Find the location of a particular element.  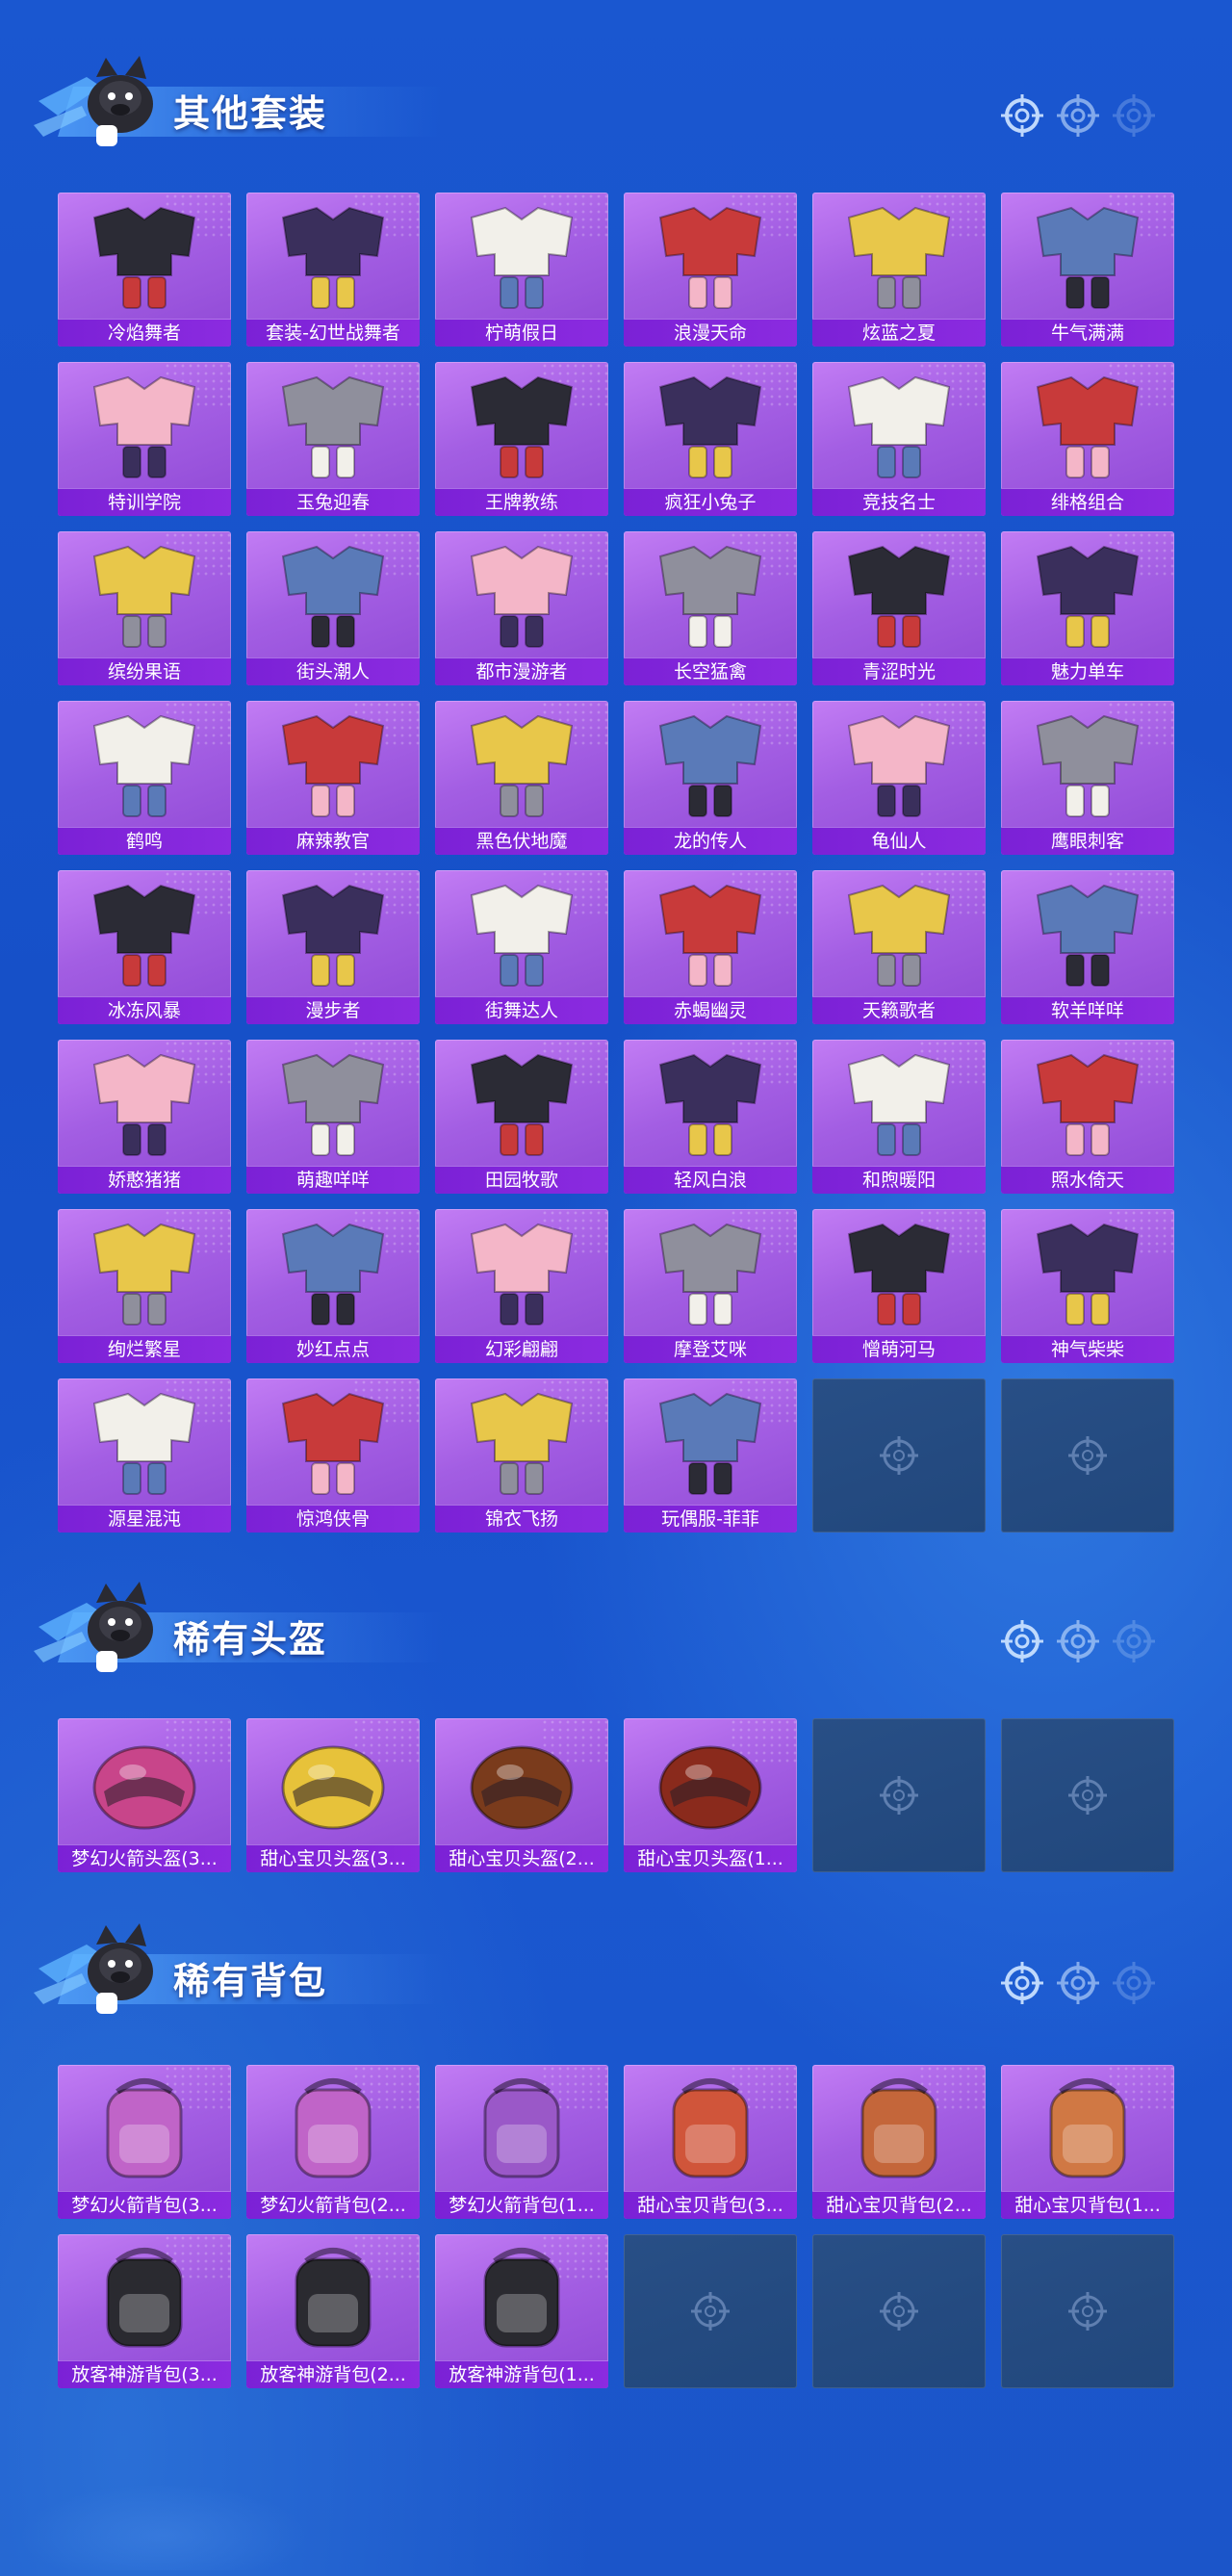

item-card: 妙红点点 is located at coordinates (333, 1286).